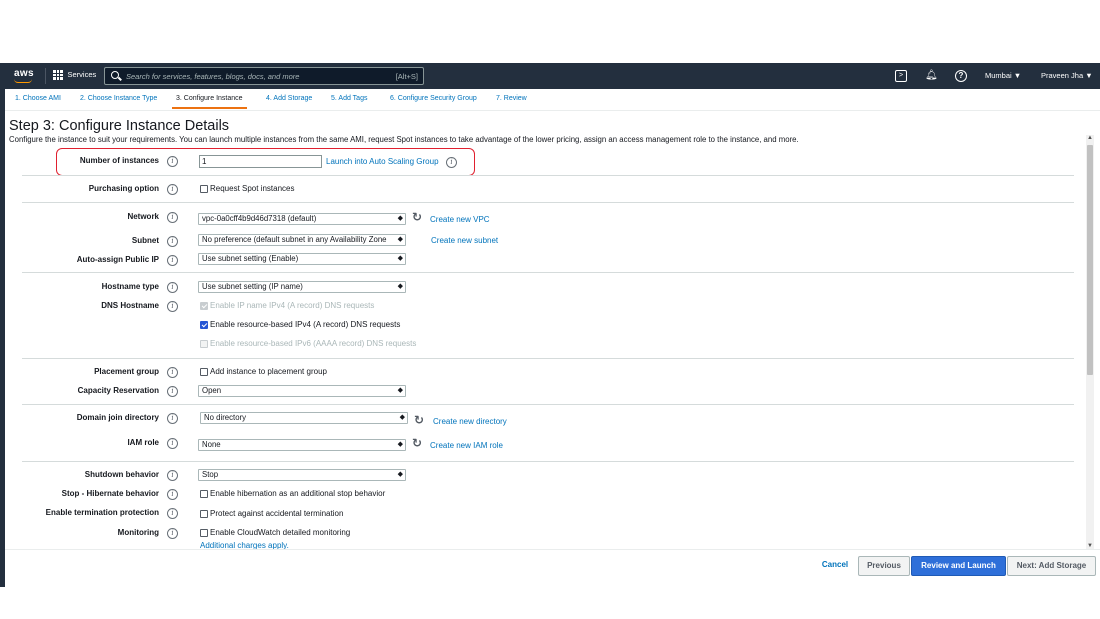 The height and width of the screenshot is (619, 1100). I want to click on scroll-up-icon: ▲, so click(1090, 138).